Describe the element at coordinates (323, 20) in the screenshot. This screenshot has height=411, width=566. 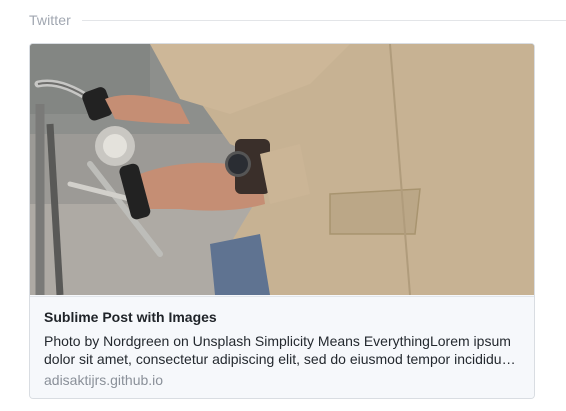
I see `section-divider` at that location.